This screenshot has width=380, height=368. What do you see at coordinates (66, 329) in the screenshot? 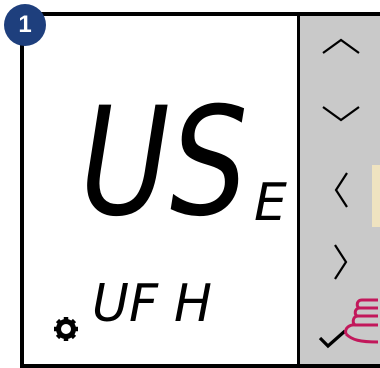
I see `gear-icon` at bounding box center [66, 329].